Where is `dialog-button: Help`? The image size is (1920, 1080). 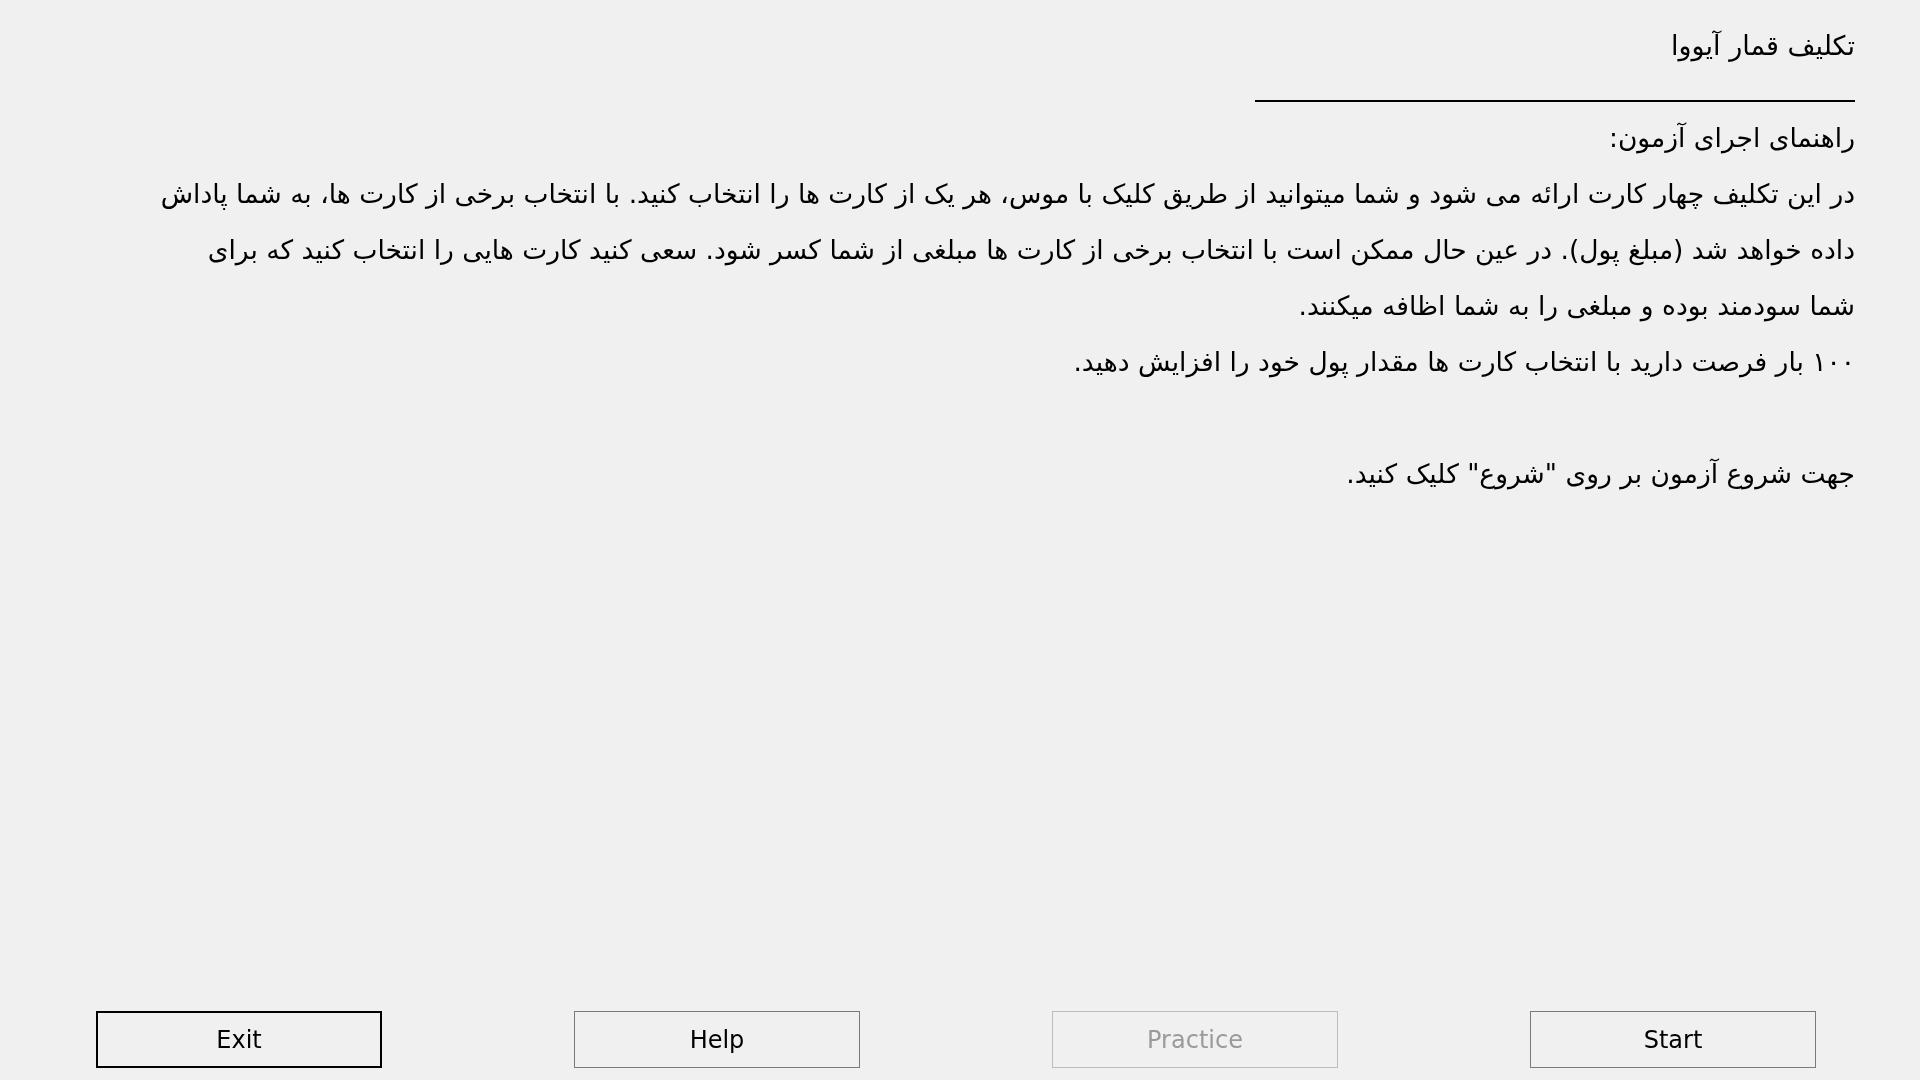 dialog-button: Help is located at coordinates (717, 1039).